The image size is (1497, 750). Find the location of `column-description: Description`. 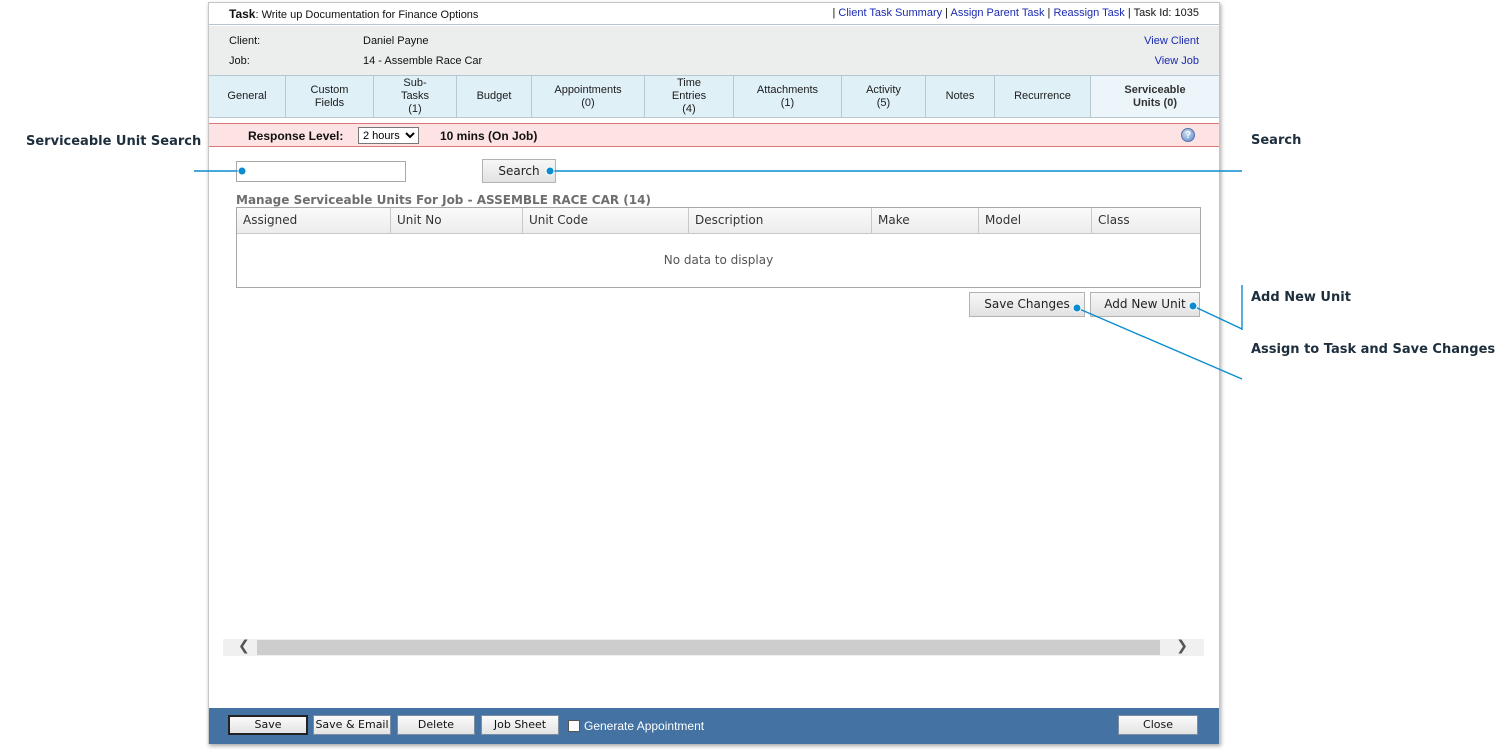

column-description: Description is located at coordinates (780, 220).